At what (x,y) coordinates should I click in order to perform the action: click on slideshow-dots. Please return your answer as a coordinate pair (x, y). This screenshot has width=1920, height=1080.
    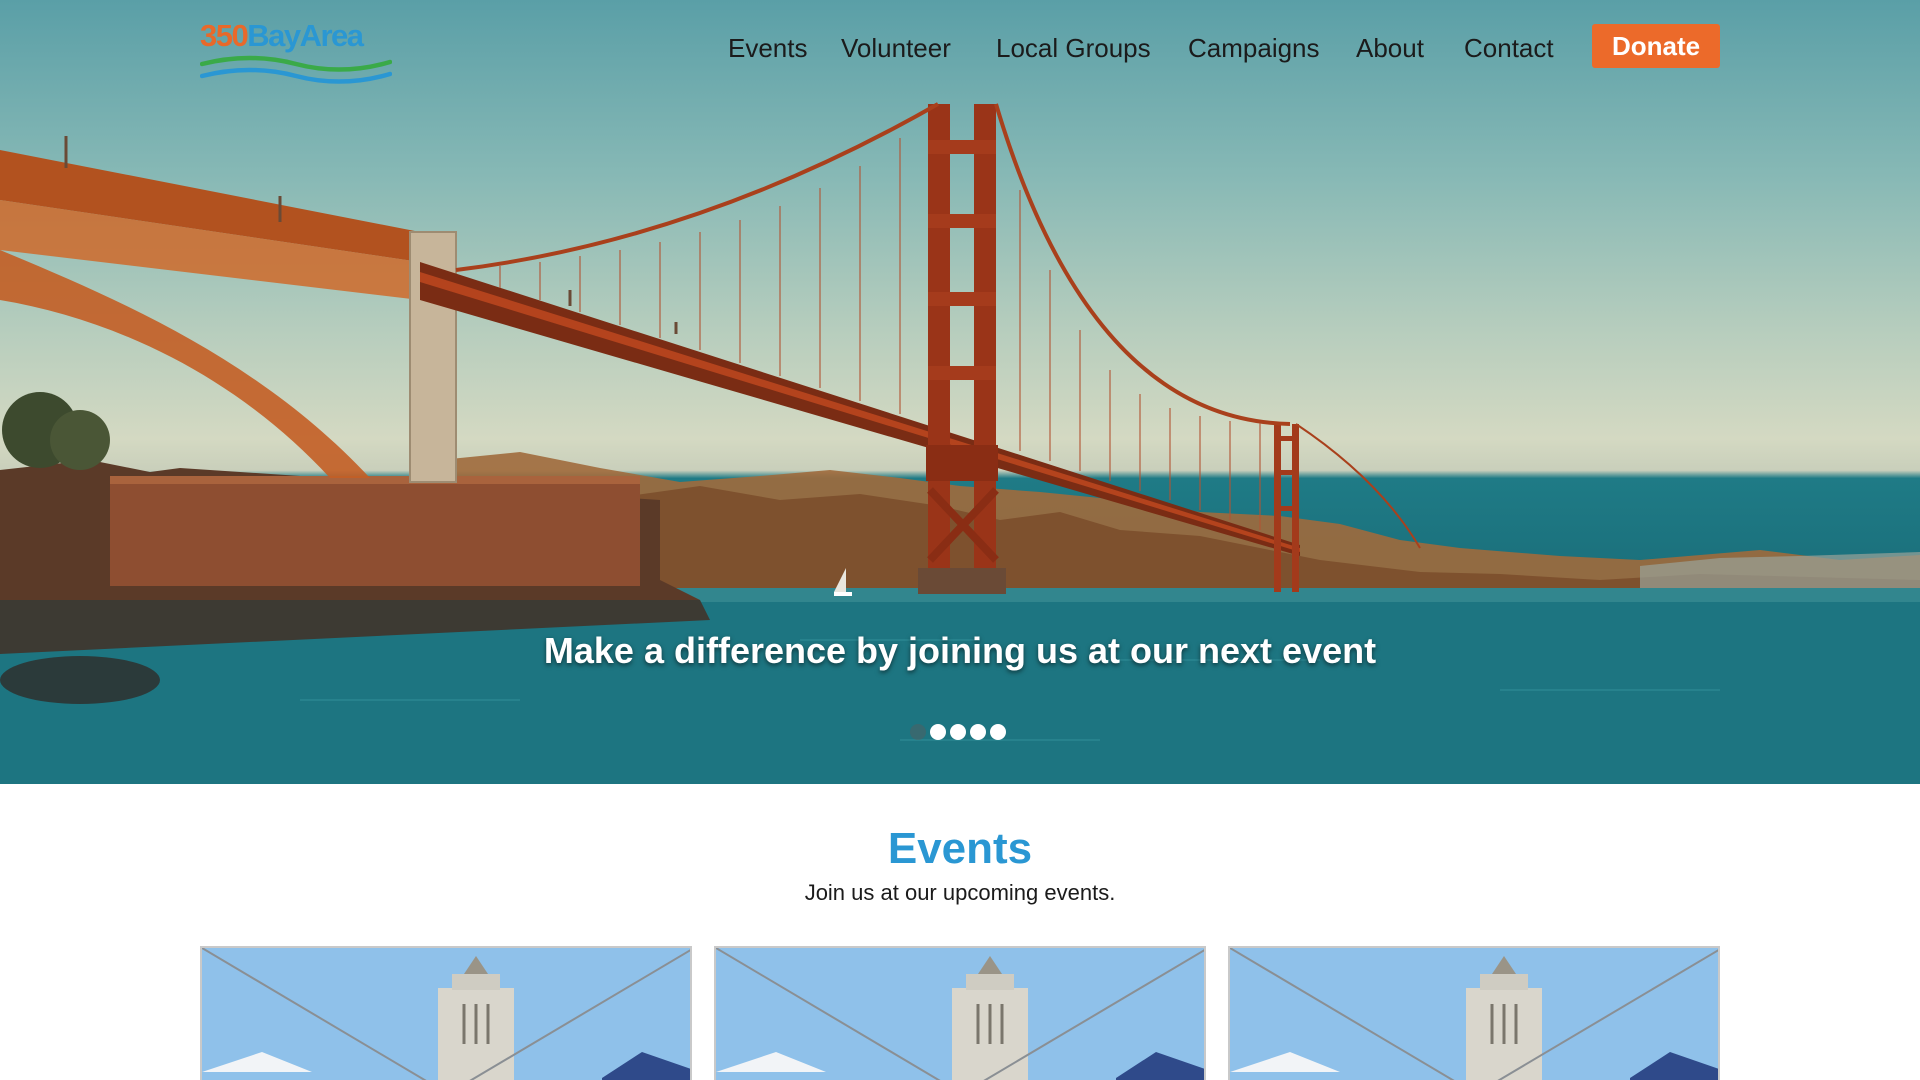
    Looking at the image, I should click on (958, 732).